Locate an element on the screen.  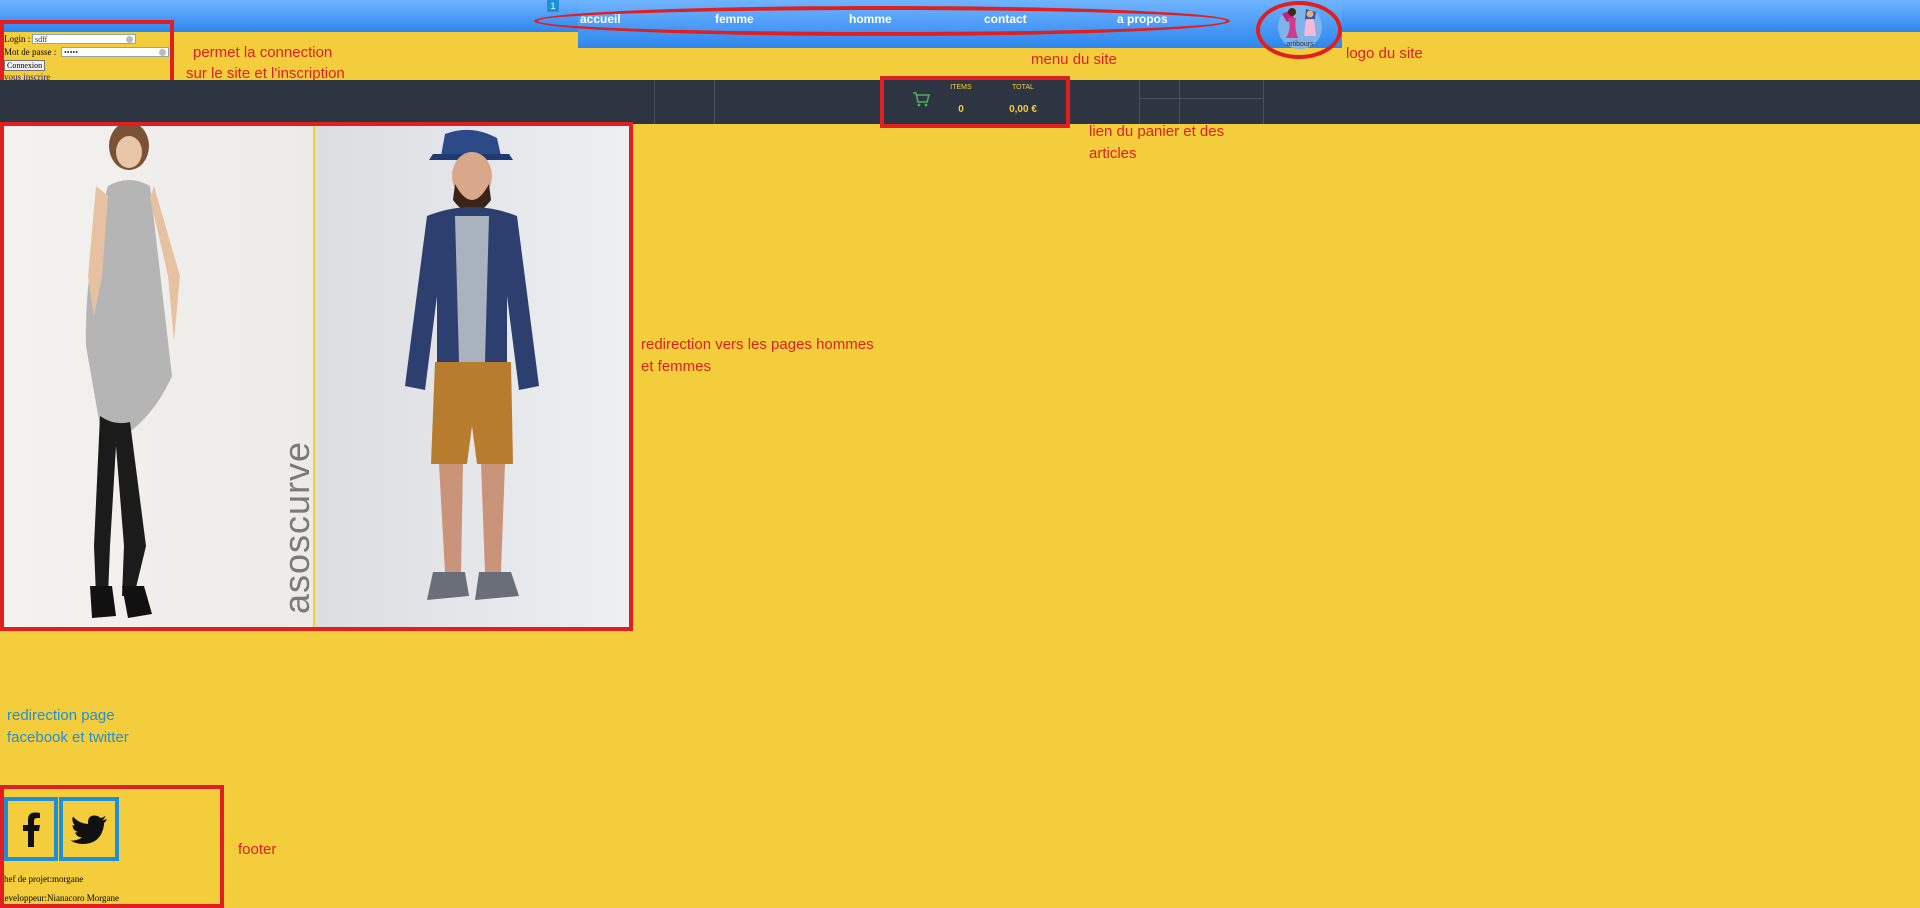
footer-annotation-box is located at coordinates (112, 846).